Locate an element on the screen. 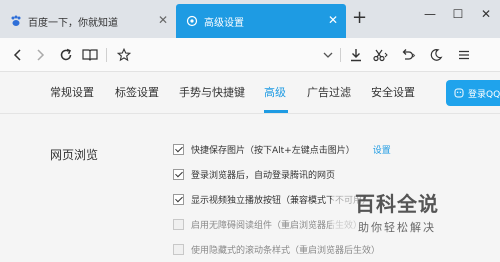  option-hidden-scrollbar: 使用隐藏式的滚动条样式（重启浏览器后生效） is located at coordinates (276, 249).